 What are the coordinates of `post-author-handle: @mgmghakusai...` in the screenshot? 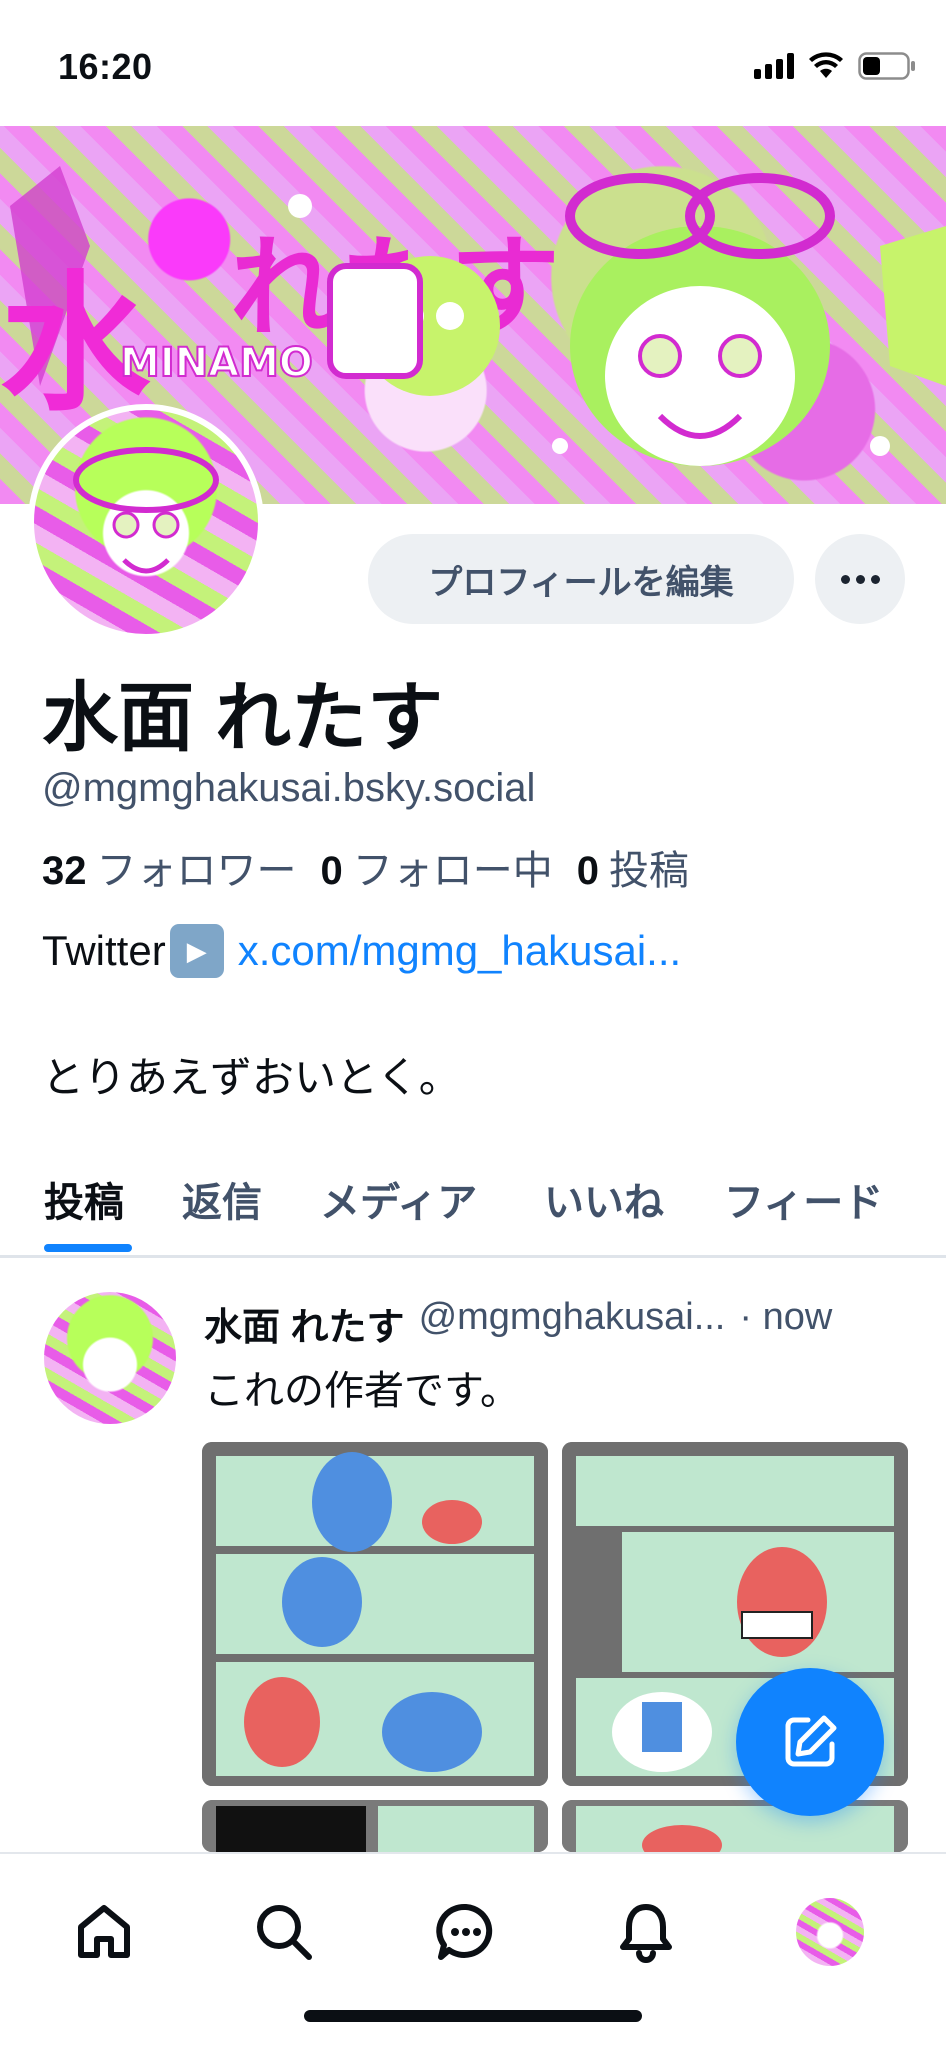 It's located at (572, 1323).